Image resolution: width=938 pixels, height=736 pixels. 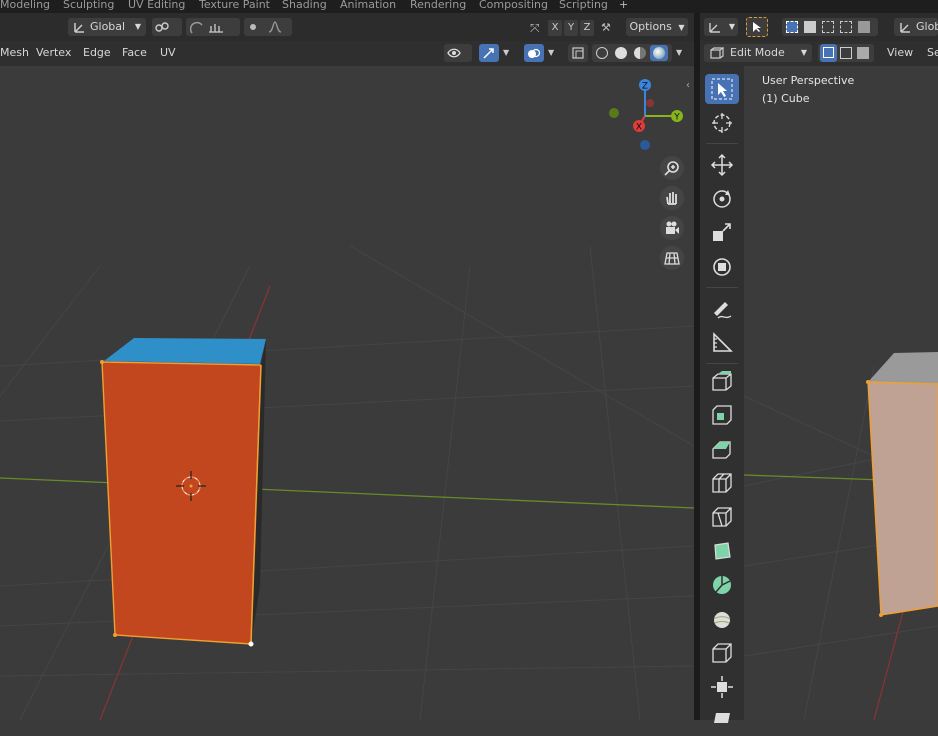 What do you see at coordinates (676, 118) in the screenshot?
I see `gizmo-y-label: Y` at bounding box center [676, 118].